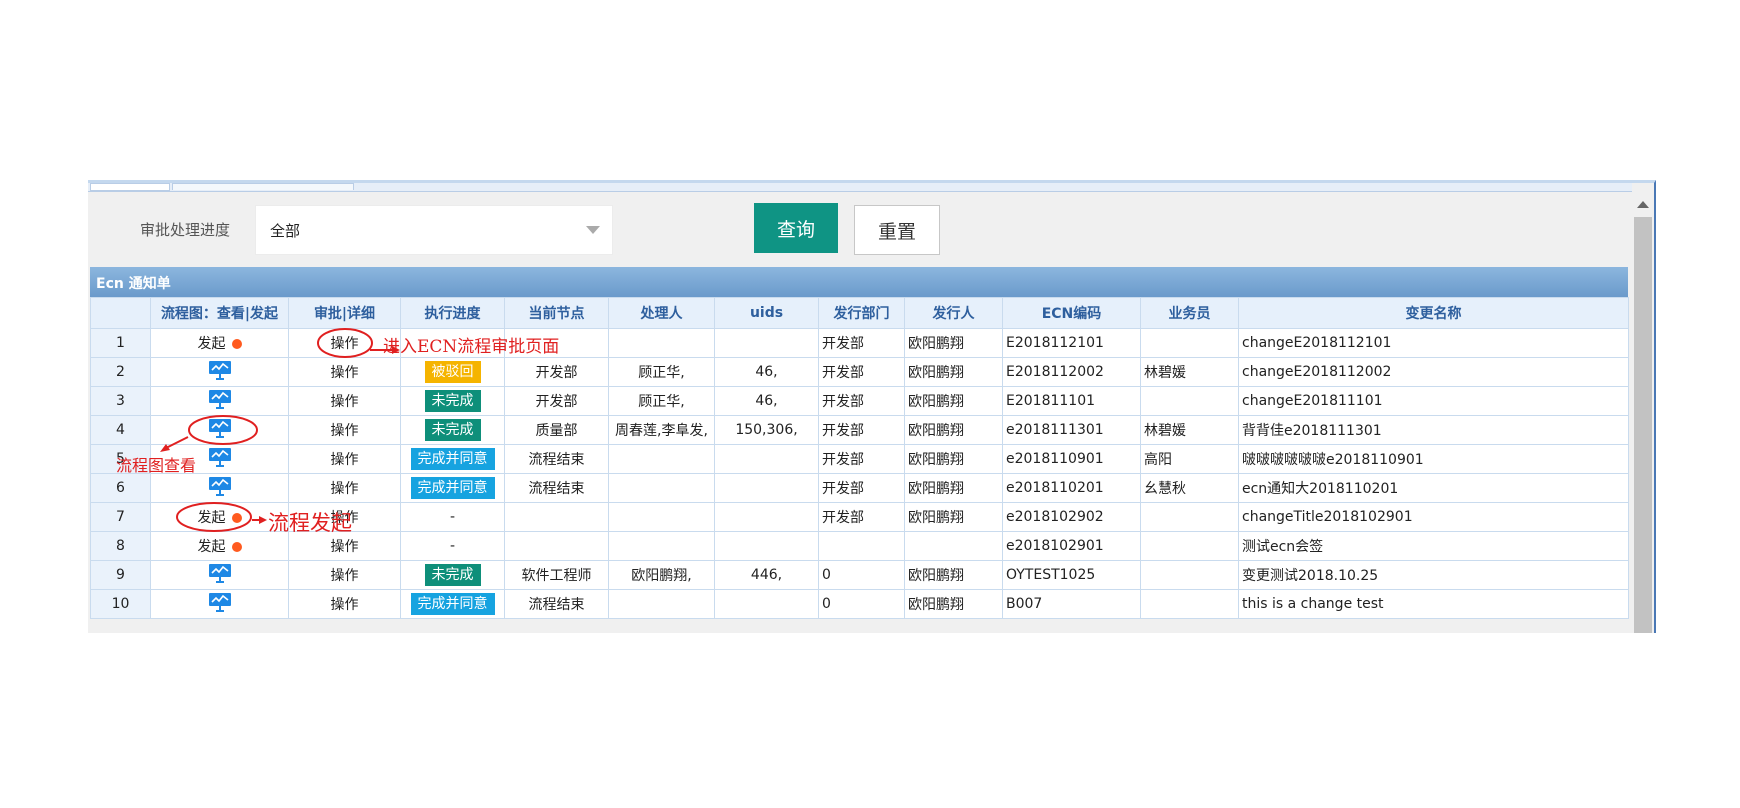 Image resolution: width=1740 pixels, height=808 pixels. What do you see at coordinates (310, 523) in the screenshot?
I see `annotation-start-note: 流程发起` at bounding box center [310, 523].